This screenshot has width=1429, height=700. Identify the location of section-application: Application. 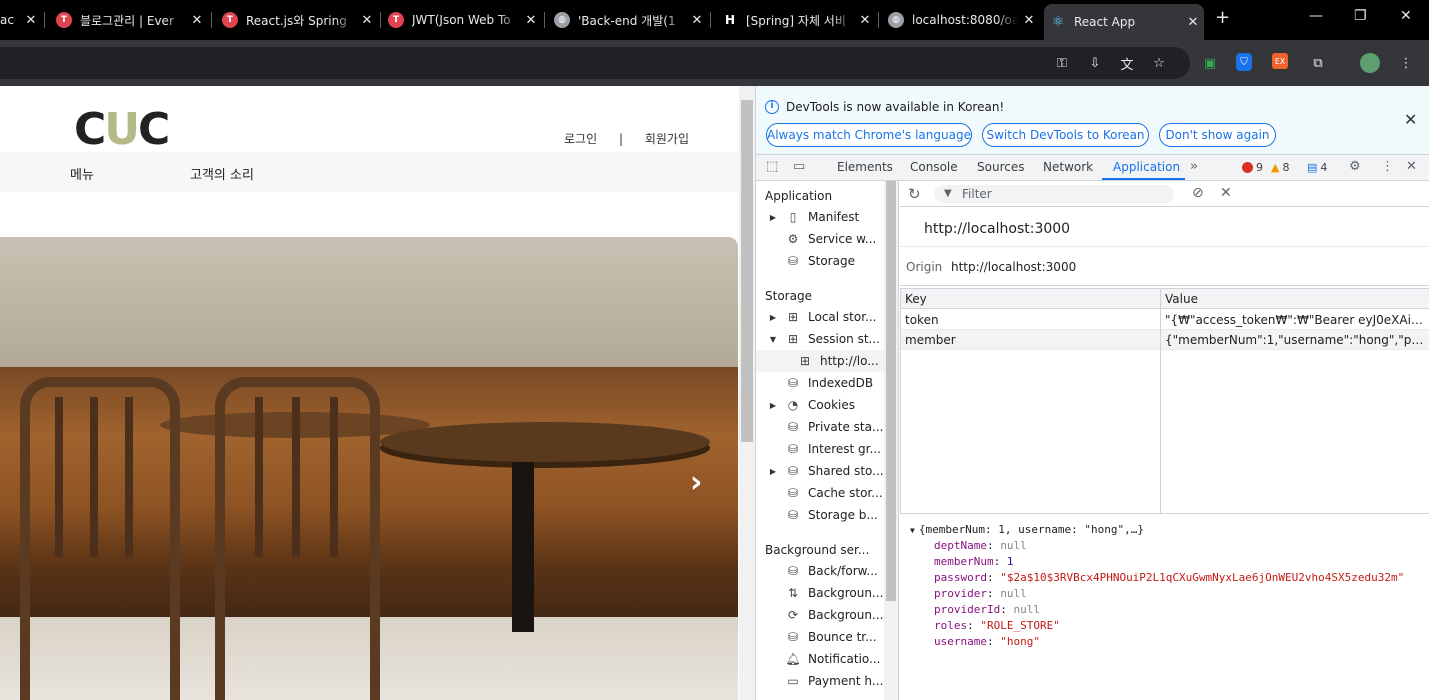
(799, 196).